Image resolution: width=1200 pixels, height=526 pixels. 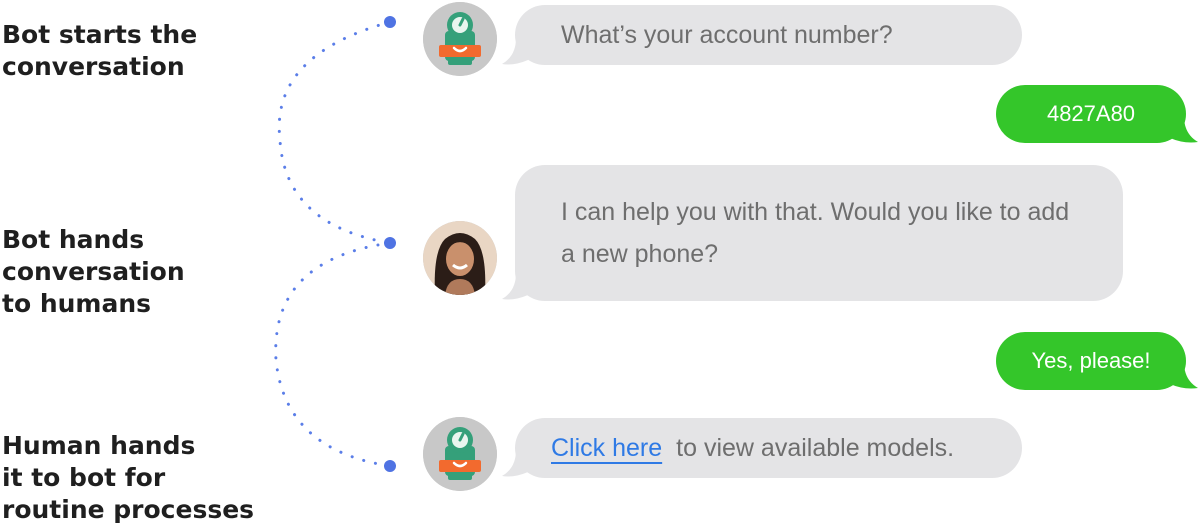 I want to click on user-message-confirm: Yes, please!, so click(x=1091, y=361).